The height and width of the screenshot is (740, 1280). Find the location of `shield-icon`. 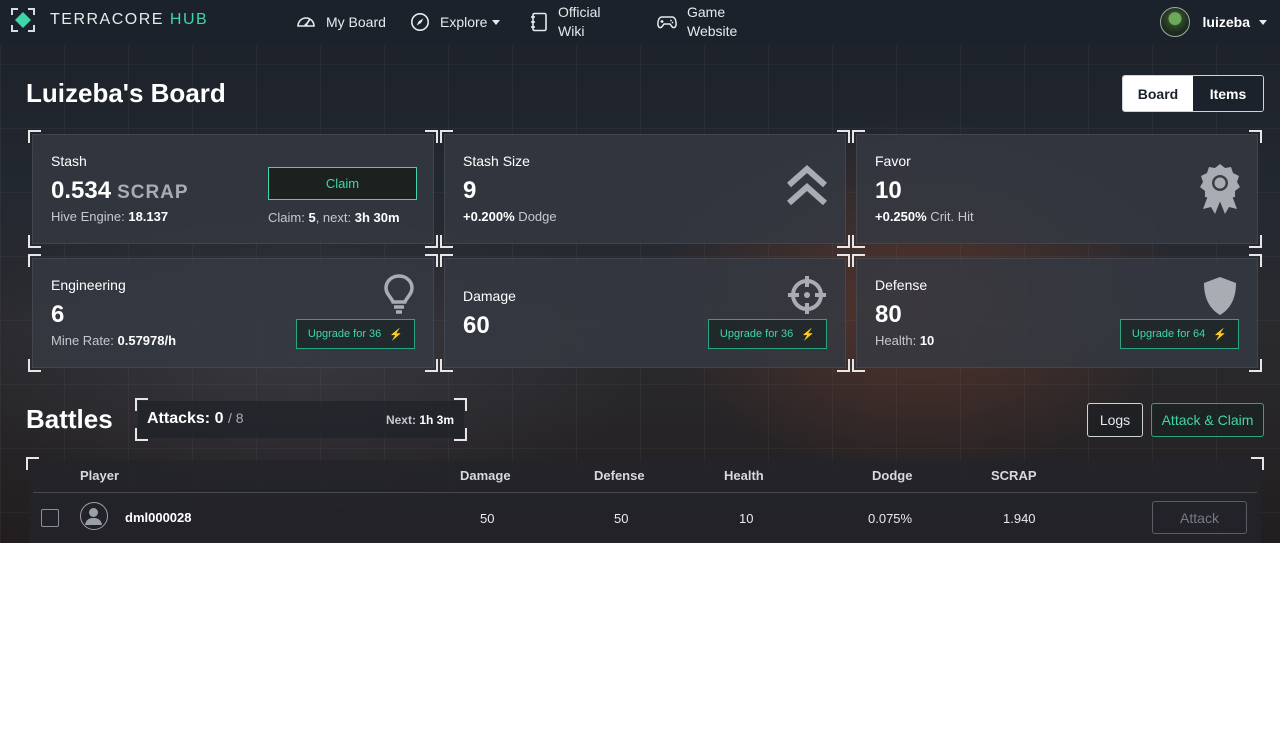

shield-icon is located at coordinates (1220, 296).